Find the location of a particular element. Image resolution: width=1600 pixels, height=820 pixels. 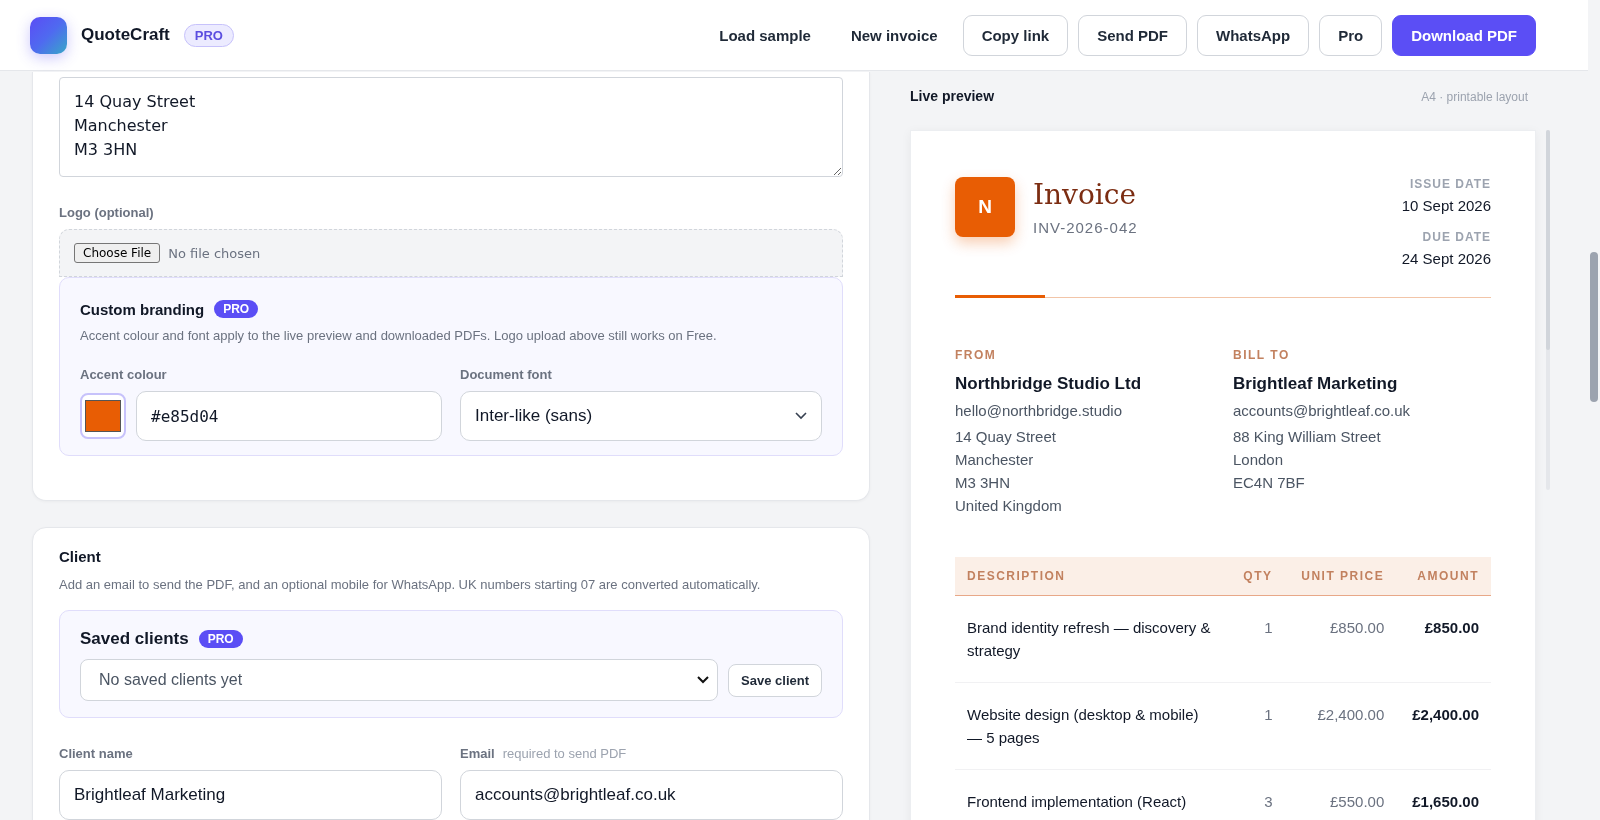

app-logo-icon is located at coordinates (48, 35).